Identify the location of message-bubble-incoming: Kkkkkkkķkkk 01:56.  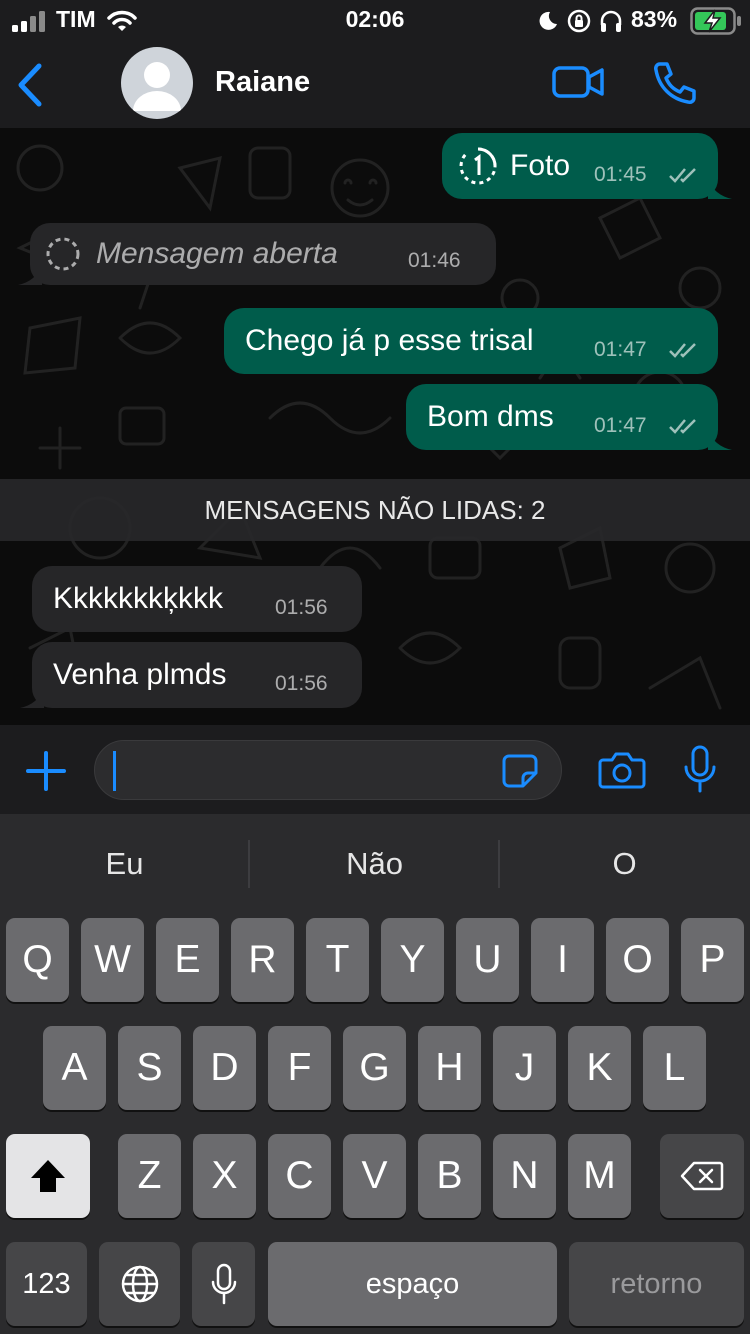
(197, 599).